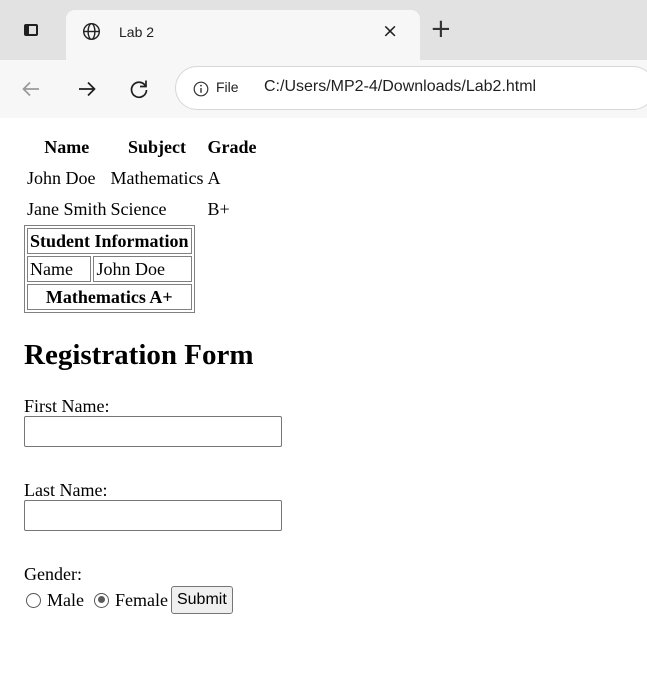  What do you see at coordinates (109, 241) in the screenshot?
I see `student-info-header: Student Information` at bounding box center [109, 241].